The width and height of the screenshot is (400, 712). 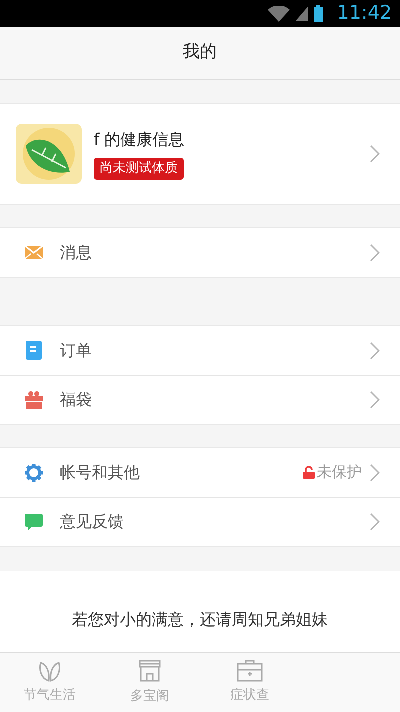 I want to click on document-icon, so click(x=34, y=350).